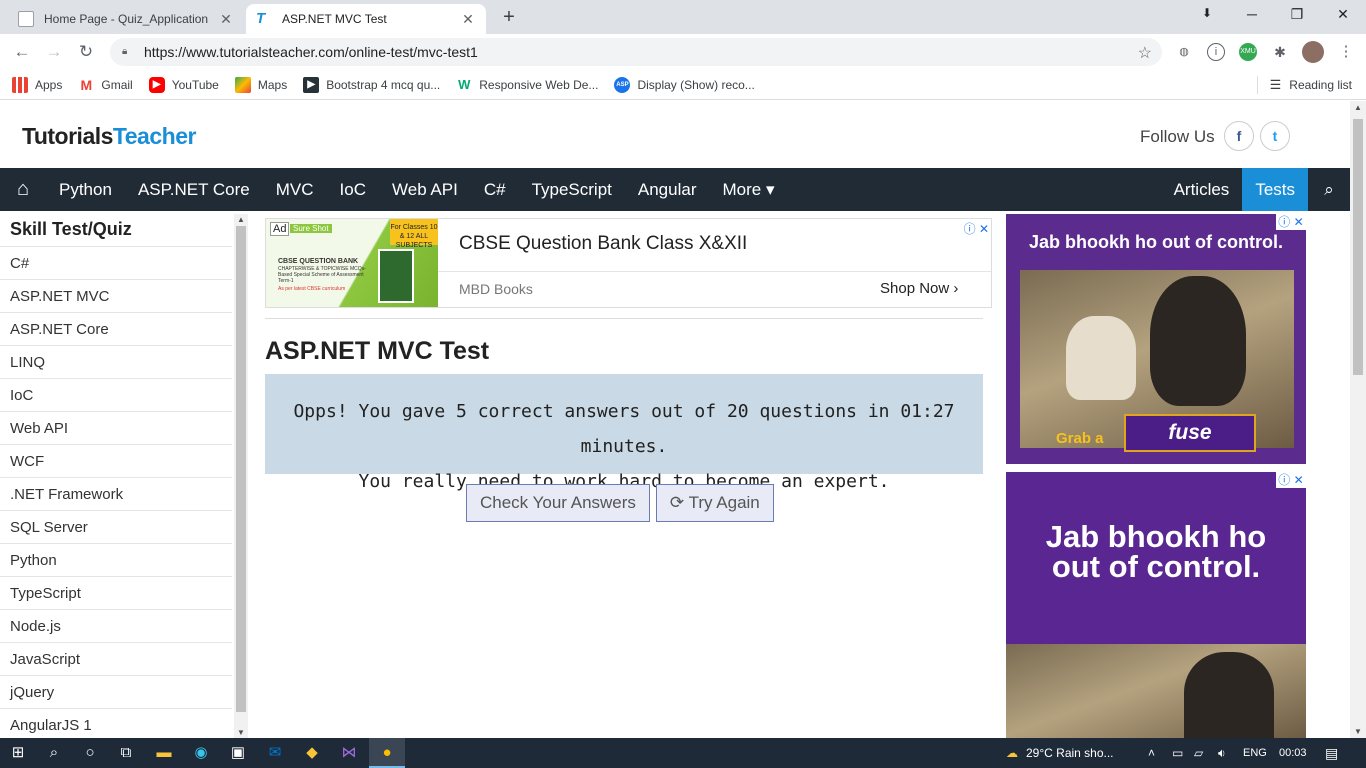 This screenshot has height=768, width=1366. Describe the element at coordinates (1177, 136) in the screenshot. I see `follow-us-label: Follow Us` at that location.